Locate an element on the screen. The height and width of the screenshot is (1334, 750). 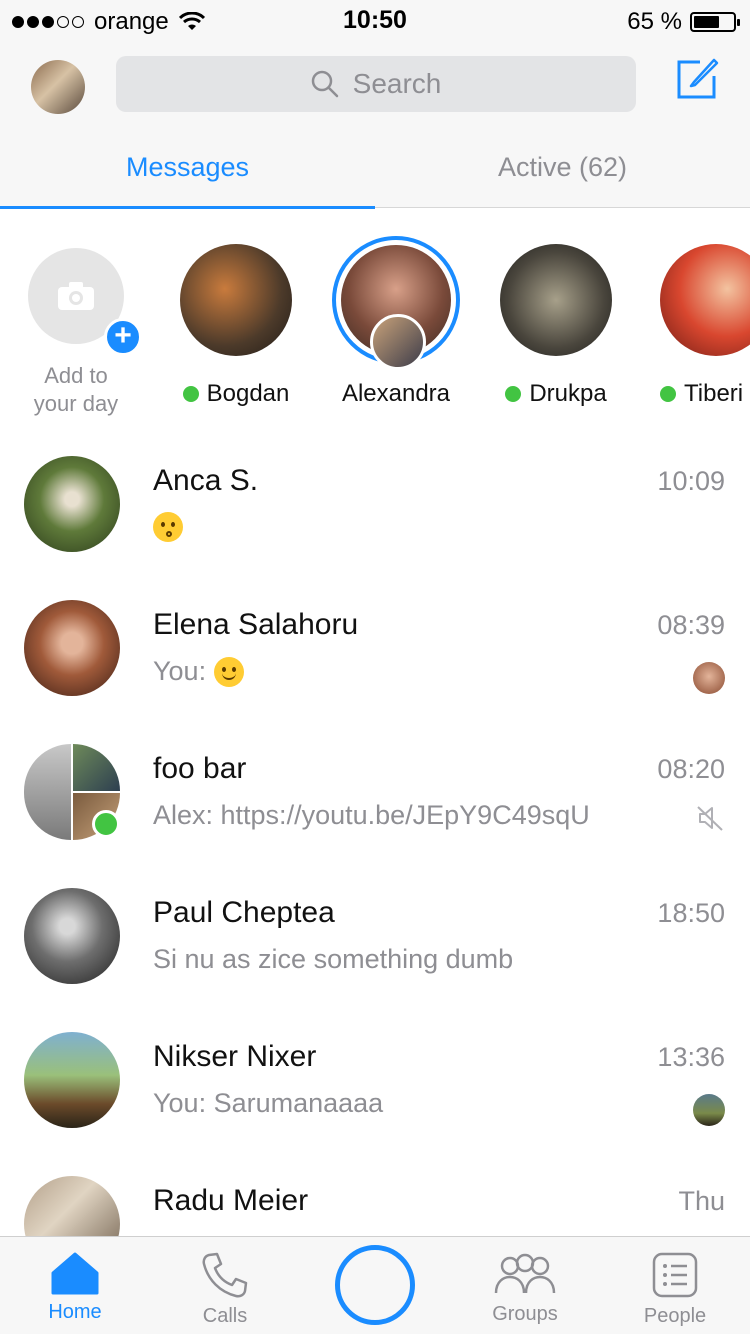
add-story-circle: + is located at coordinates (85, 302).